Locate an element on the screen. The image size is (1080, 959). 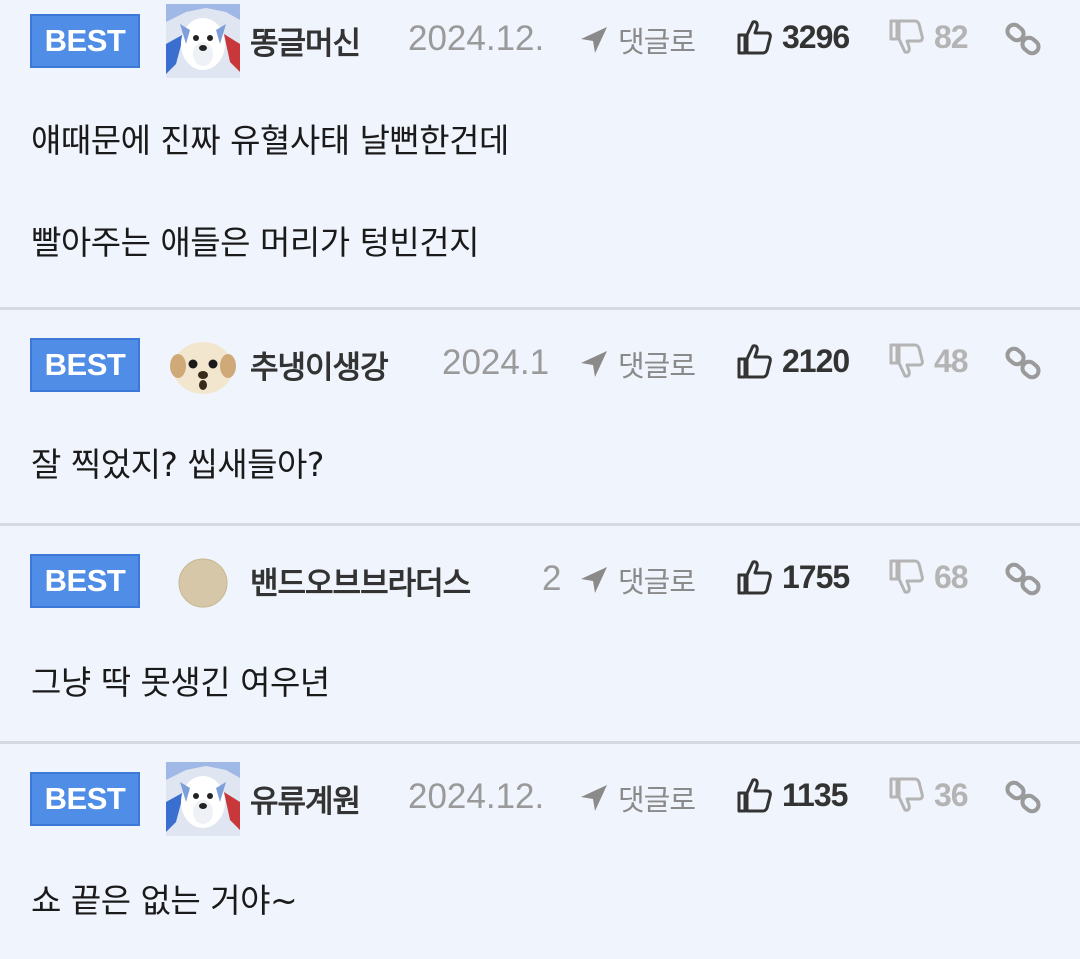
downvote-count: 68 is located at coordinates (951, 576).